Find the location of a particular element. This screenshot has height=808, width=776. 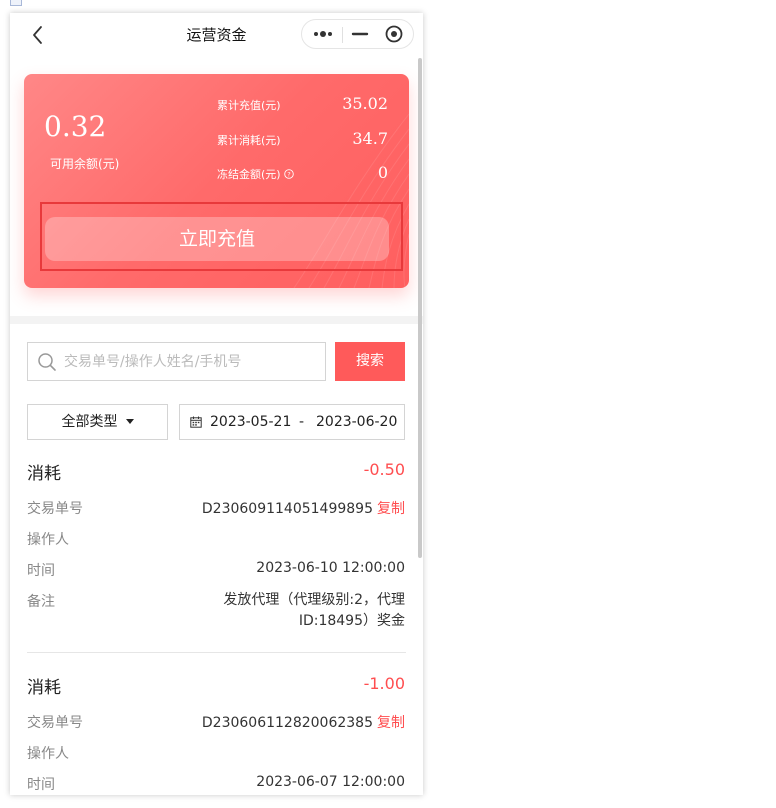

section-divider is located at coordinates (216, 320).